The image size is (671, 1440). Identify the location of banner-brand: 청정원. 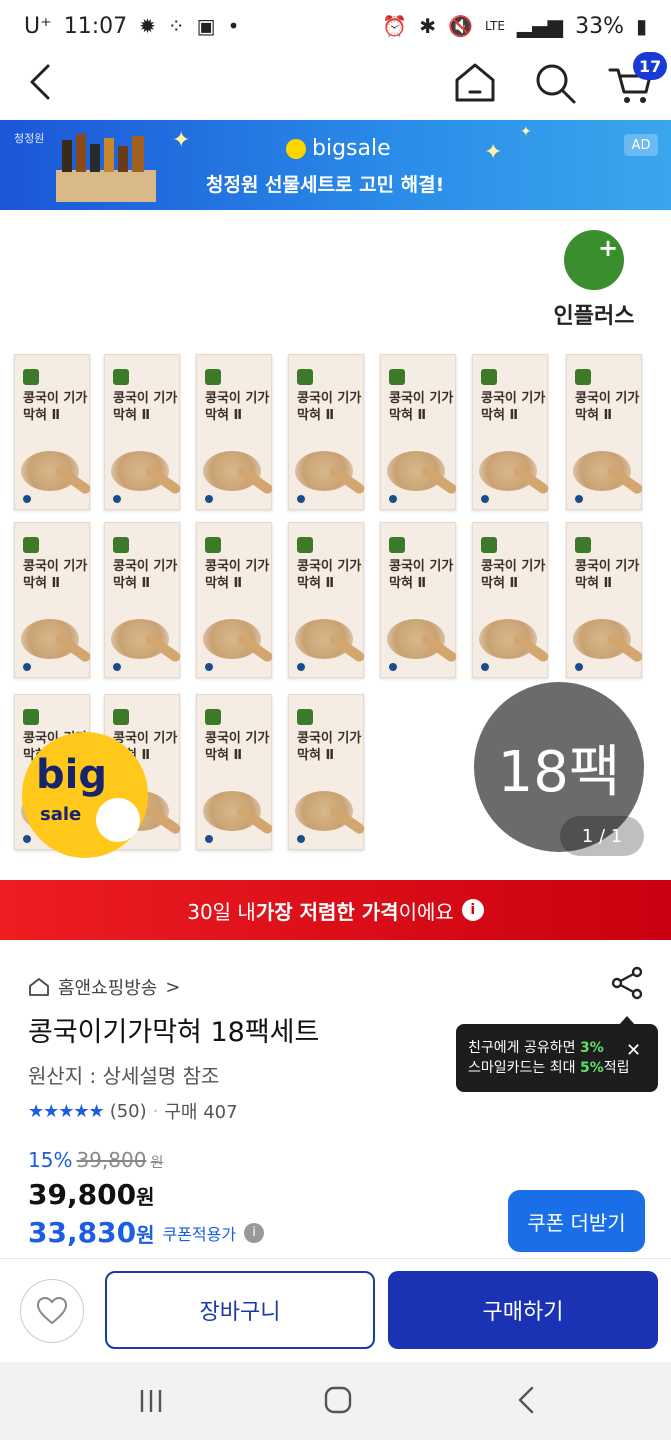
(29, 138).